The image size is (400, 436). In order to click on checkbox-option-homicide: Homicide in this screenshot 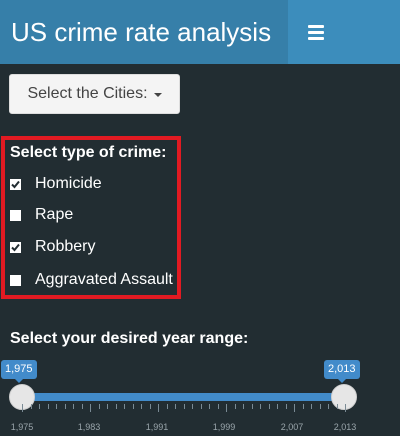, I will do `click(56, 184)`.